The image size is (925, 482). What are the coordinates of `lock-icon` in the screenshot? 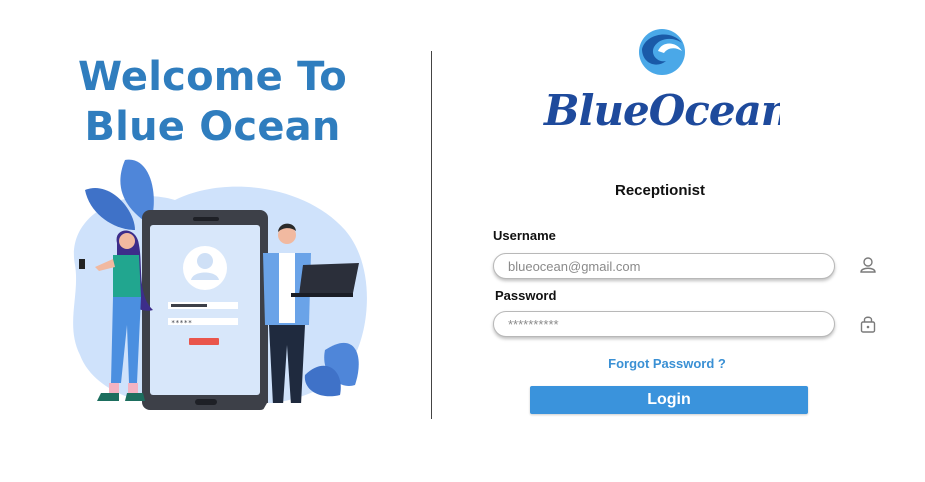 It's located at (868, 324).